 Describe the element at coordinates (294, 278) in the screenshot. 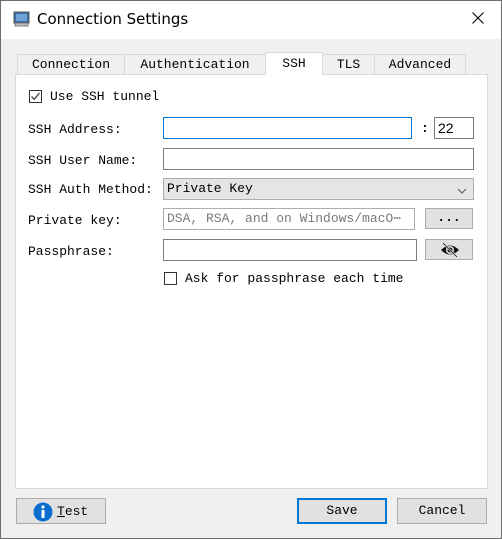

I see `ask-passphrase-label: Ask for passphrase each time` at that location.